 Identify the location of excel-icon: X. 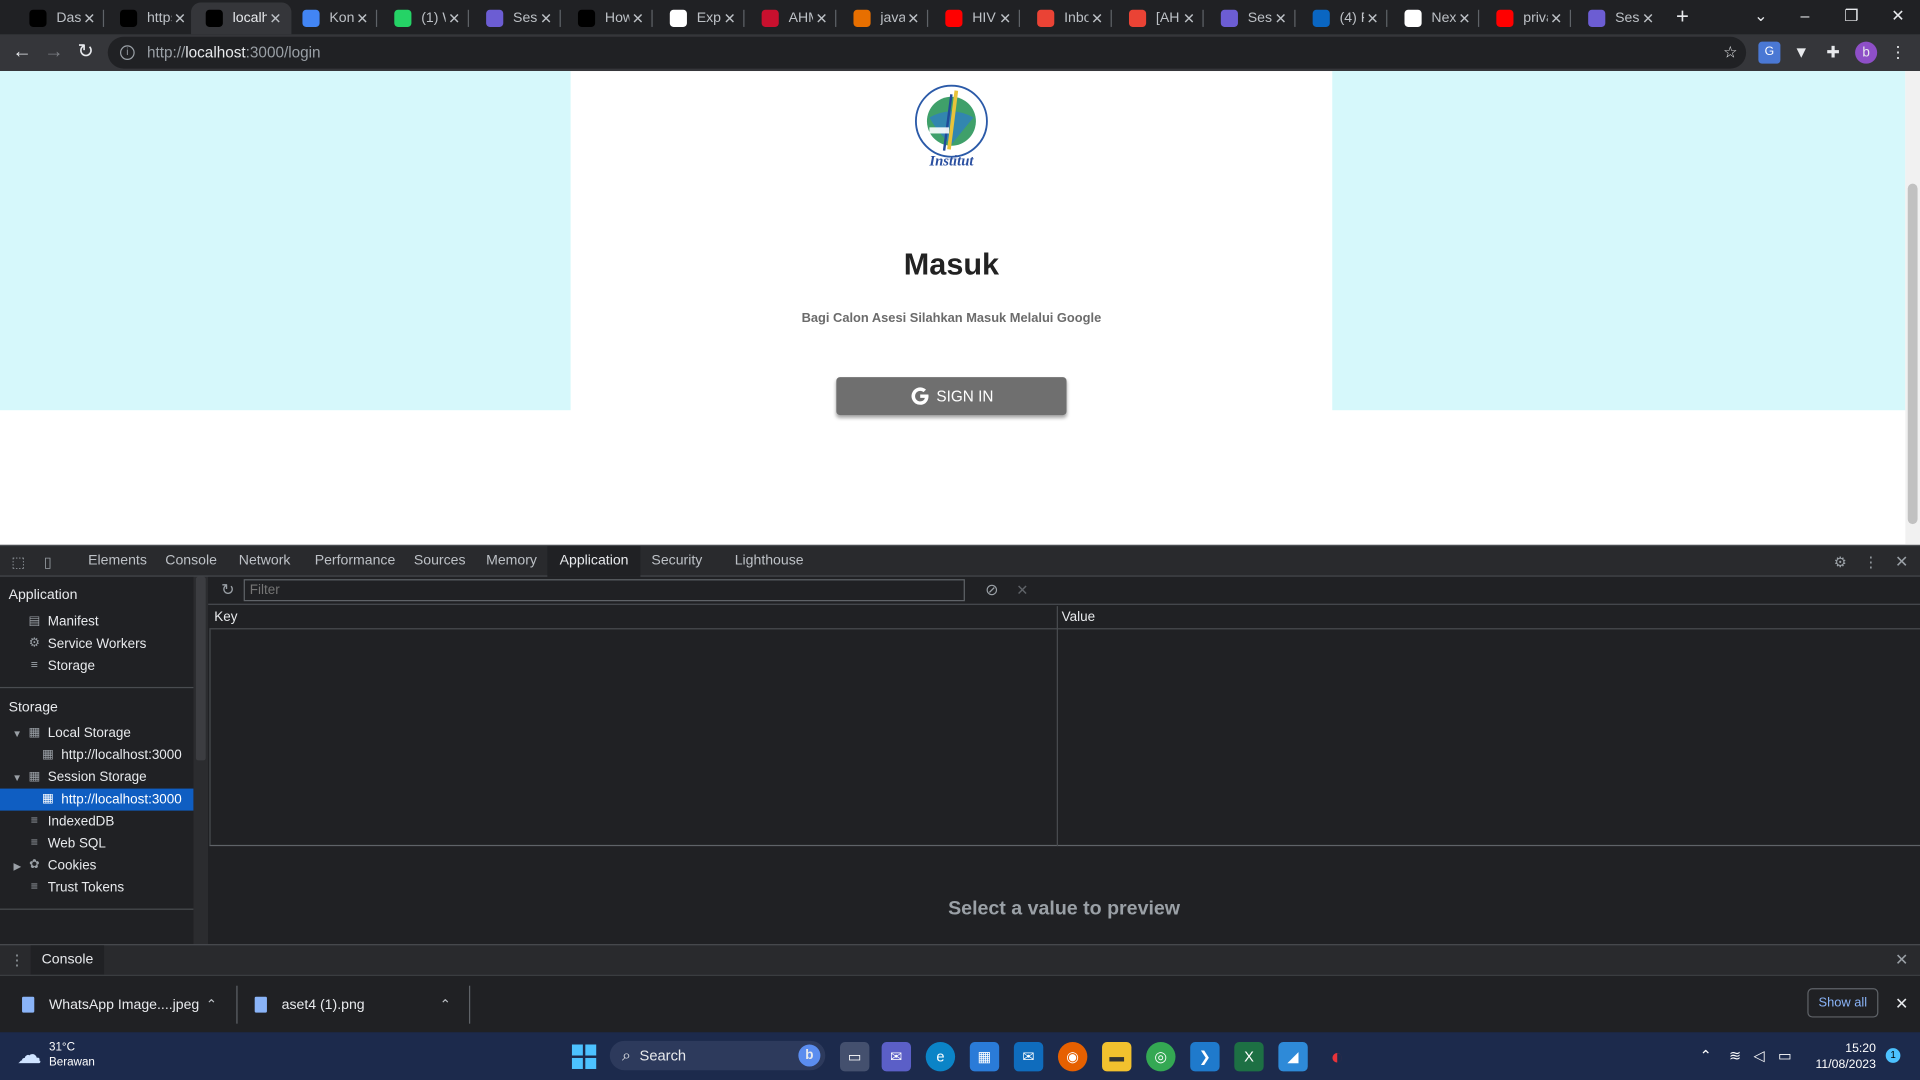
(1249, 1057).